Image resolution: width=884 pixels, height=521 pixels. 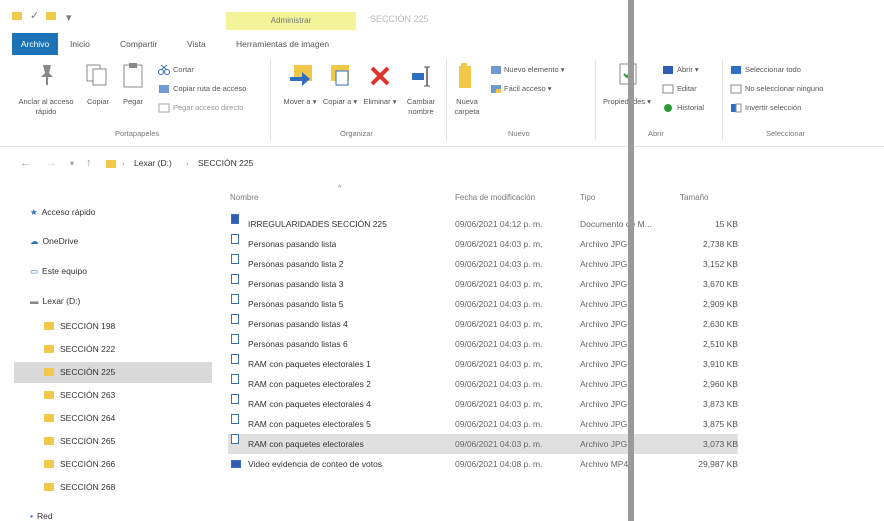 What do you see at coordinates (55, 301) in the screenshot?
I see `nav-drive: ▬ Lexar (D:)` at bounding box center [55, 301].